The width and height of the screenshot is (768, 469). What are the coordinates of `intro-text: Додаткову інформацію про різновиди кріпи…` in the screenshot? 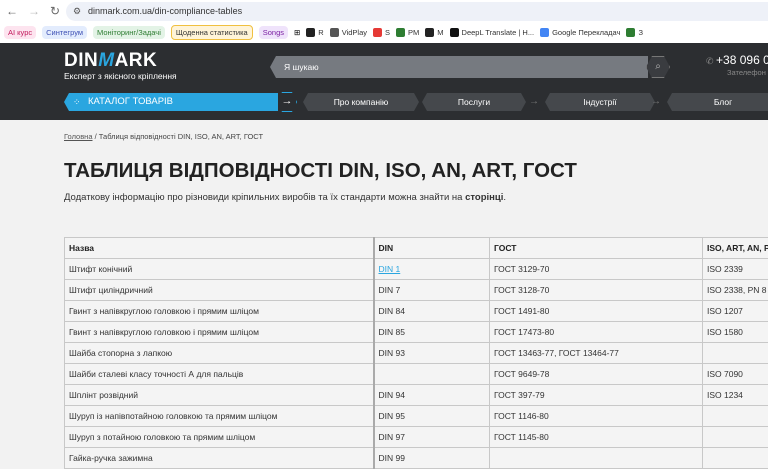 It's located at (285, 197).